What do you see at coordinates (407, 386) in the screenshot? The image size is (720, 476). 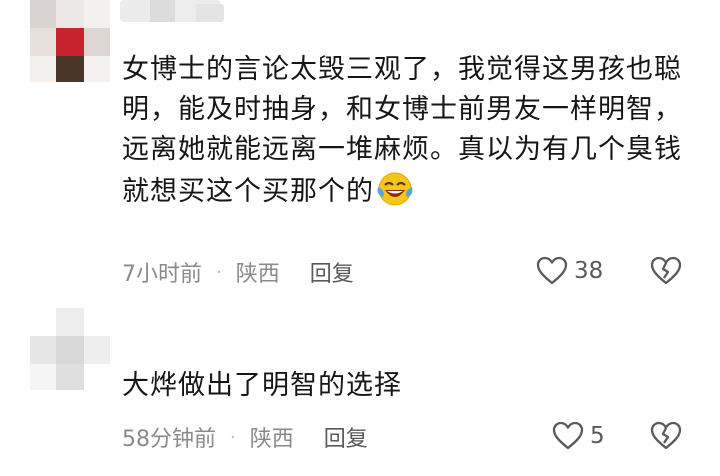 I see `comment-text: 大烨做出了明智的选择` at bounding box center [407, 386].